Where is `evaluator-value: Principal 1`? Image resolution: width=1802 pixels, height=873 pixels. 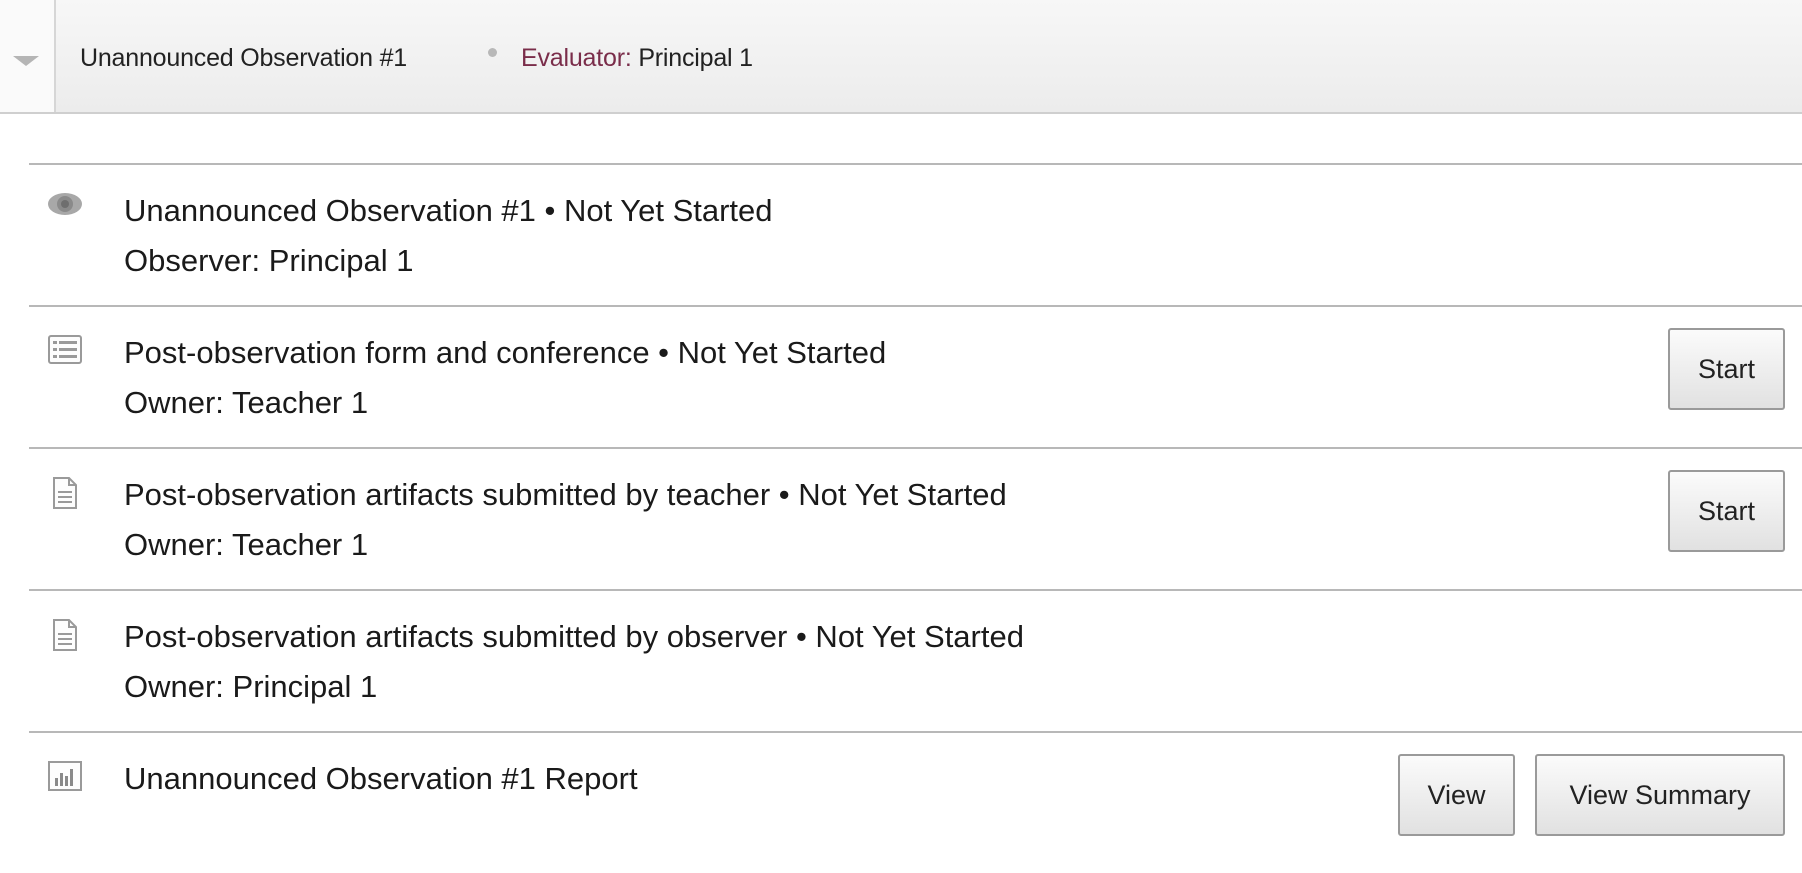 evaluator-value: Principal 1 is located at coordinates (695, 58).